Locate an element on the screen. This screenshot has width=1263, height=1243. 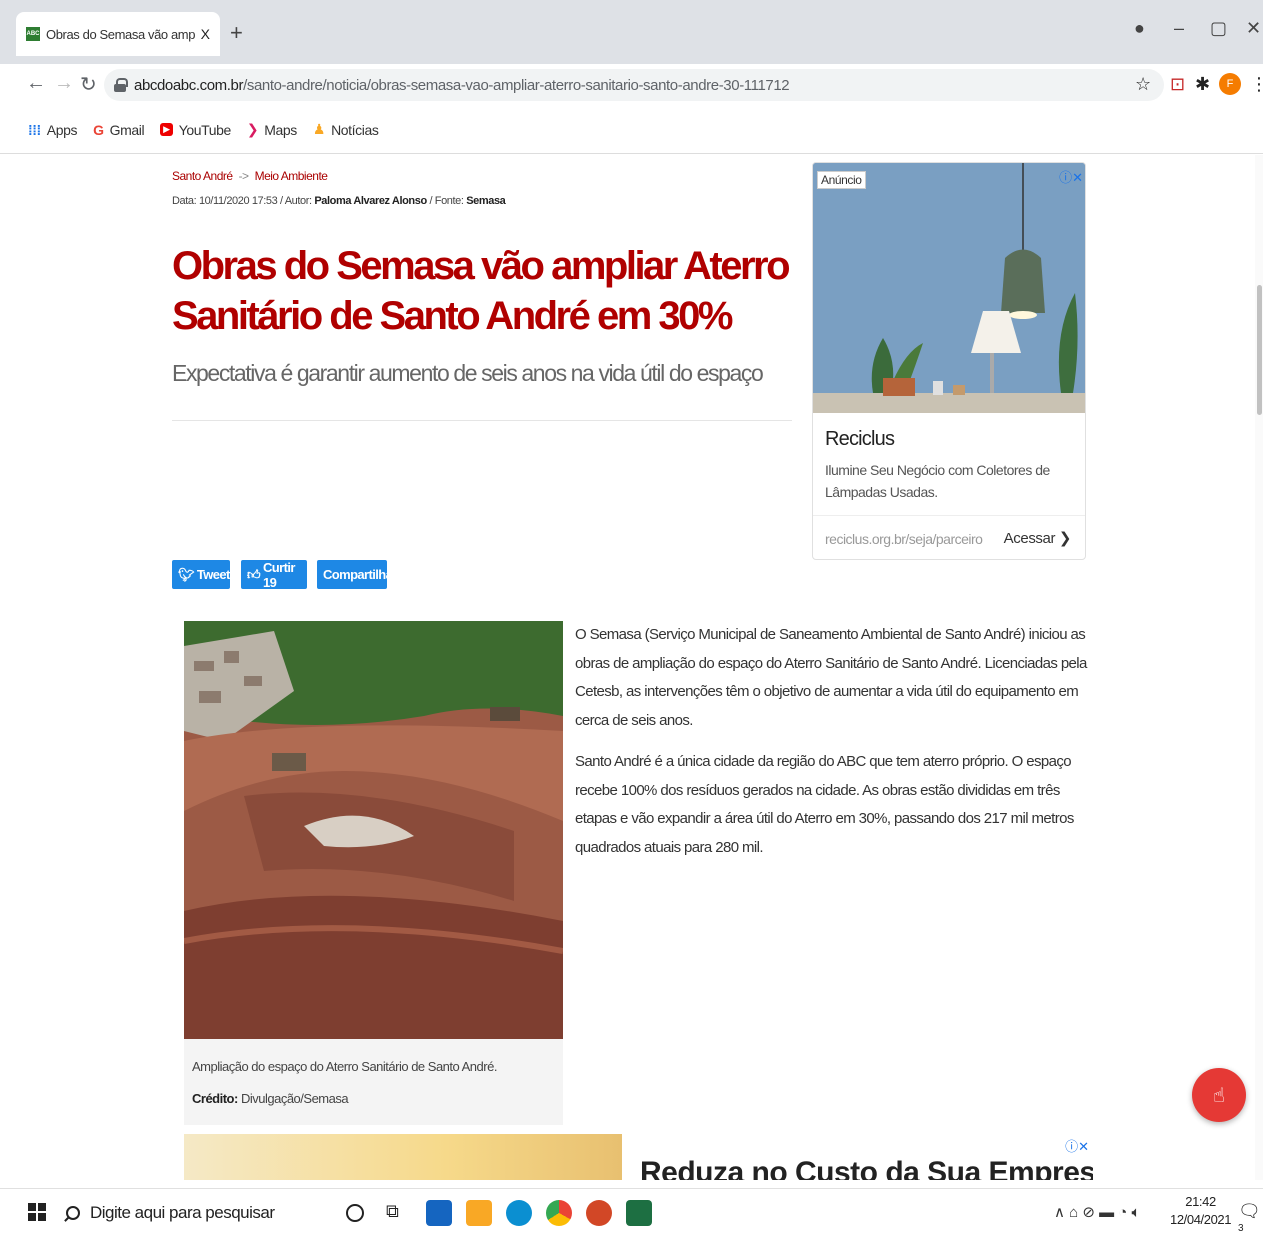
landfill-photo is located at coordinates (373, 830).